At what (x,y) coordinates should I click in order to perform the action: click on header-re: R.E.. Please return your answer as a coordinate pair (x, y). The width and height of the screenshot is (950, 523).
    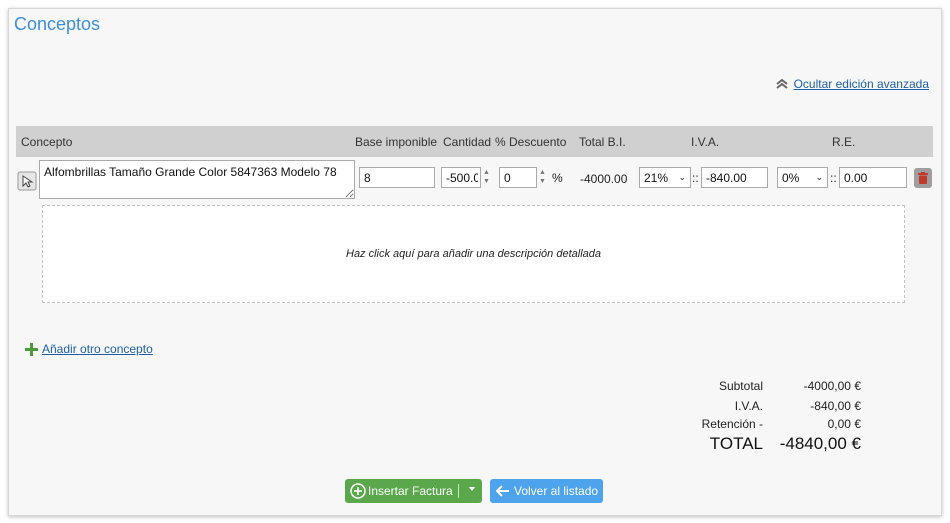
    Looking at the image, I should click on (844, 142).